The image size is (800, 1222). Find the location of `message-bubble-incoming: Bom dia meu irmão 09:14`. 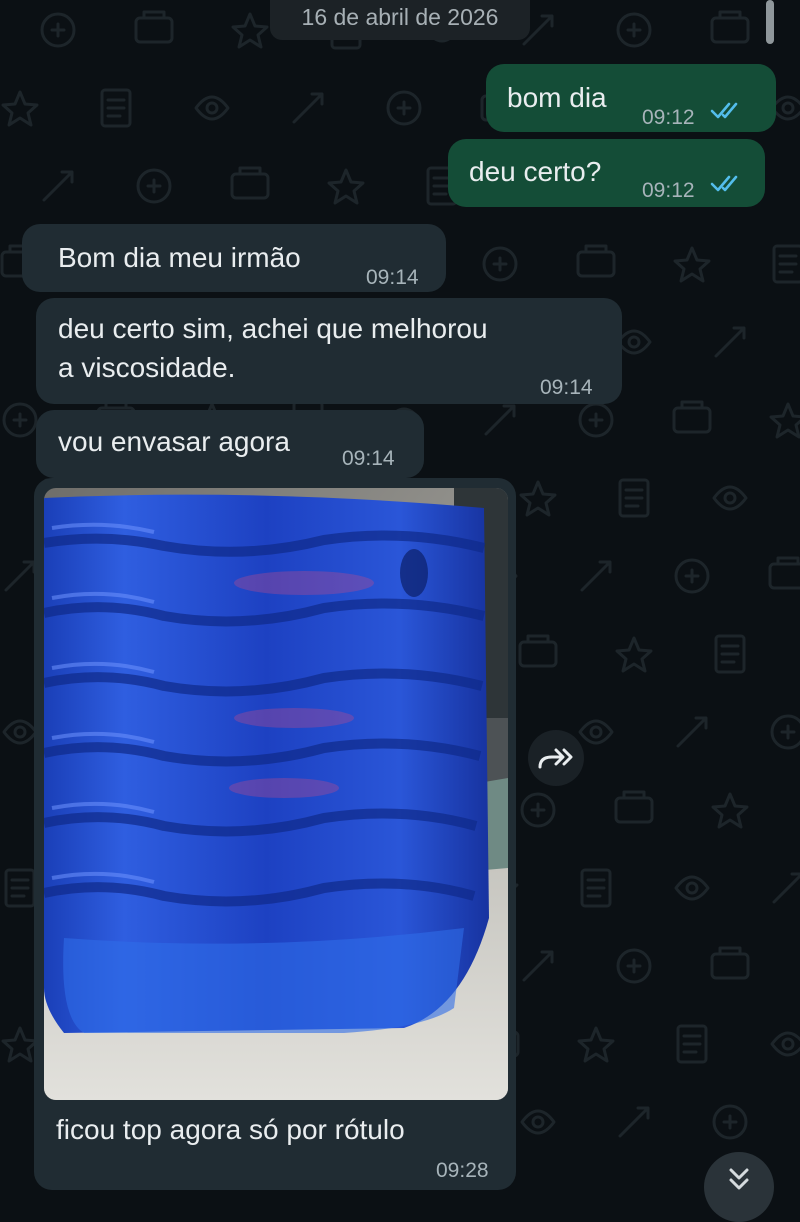

message-bubble-incoming: Bom dia meu irmão 09:14 is located at coordinates (234, 258).